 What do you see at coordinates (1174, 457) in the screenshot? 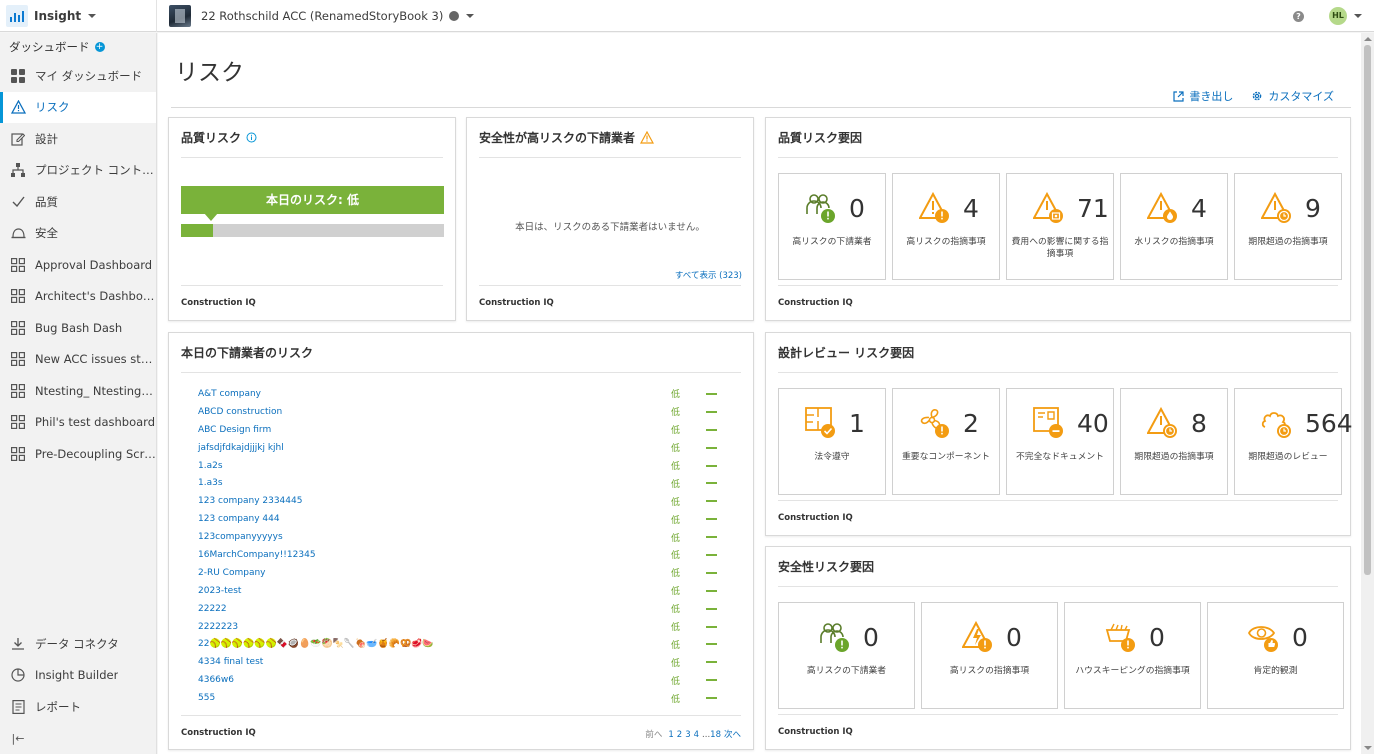
I see `tile-label: 期限超過の指摘事項` at bounding box center [1174, 457].